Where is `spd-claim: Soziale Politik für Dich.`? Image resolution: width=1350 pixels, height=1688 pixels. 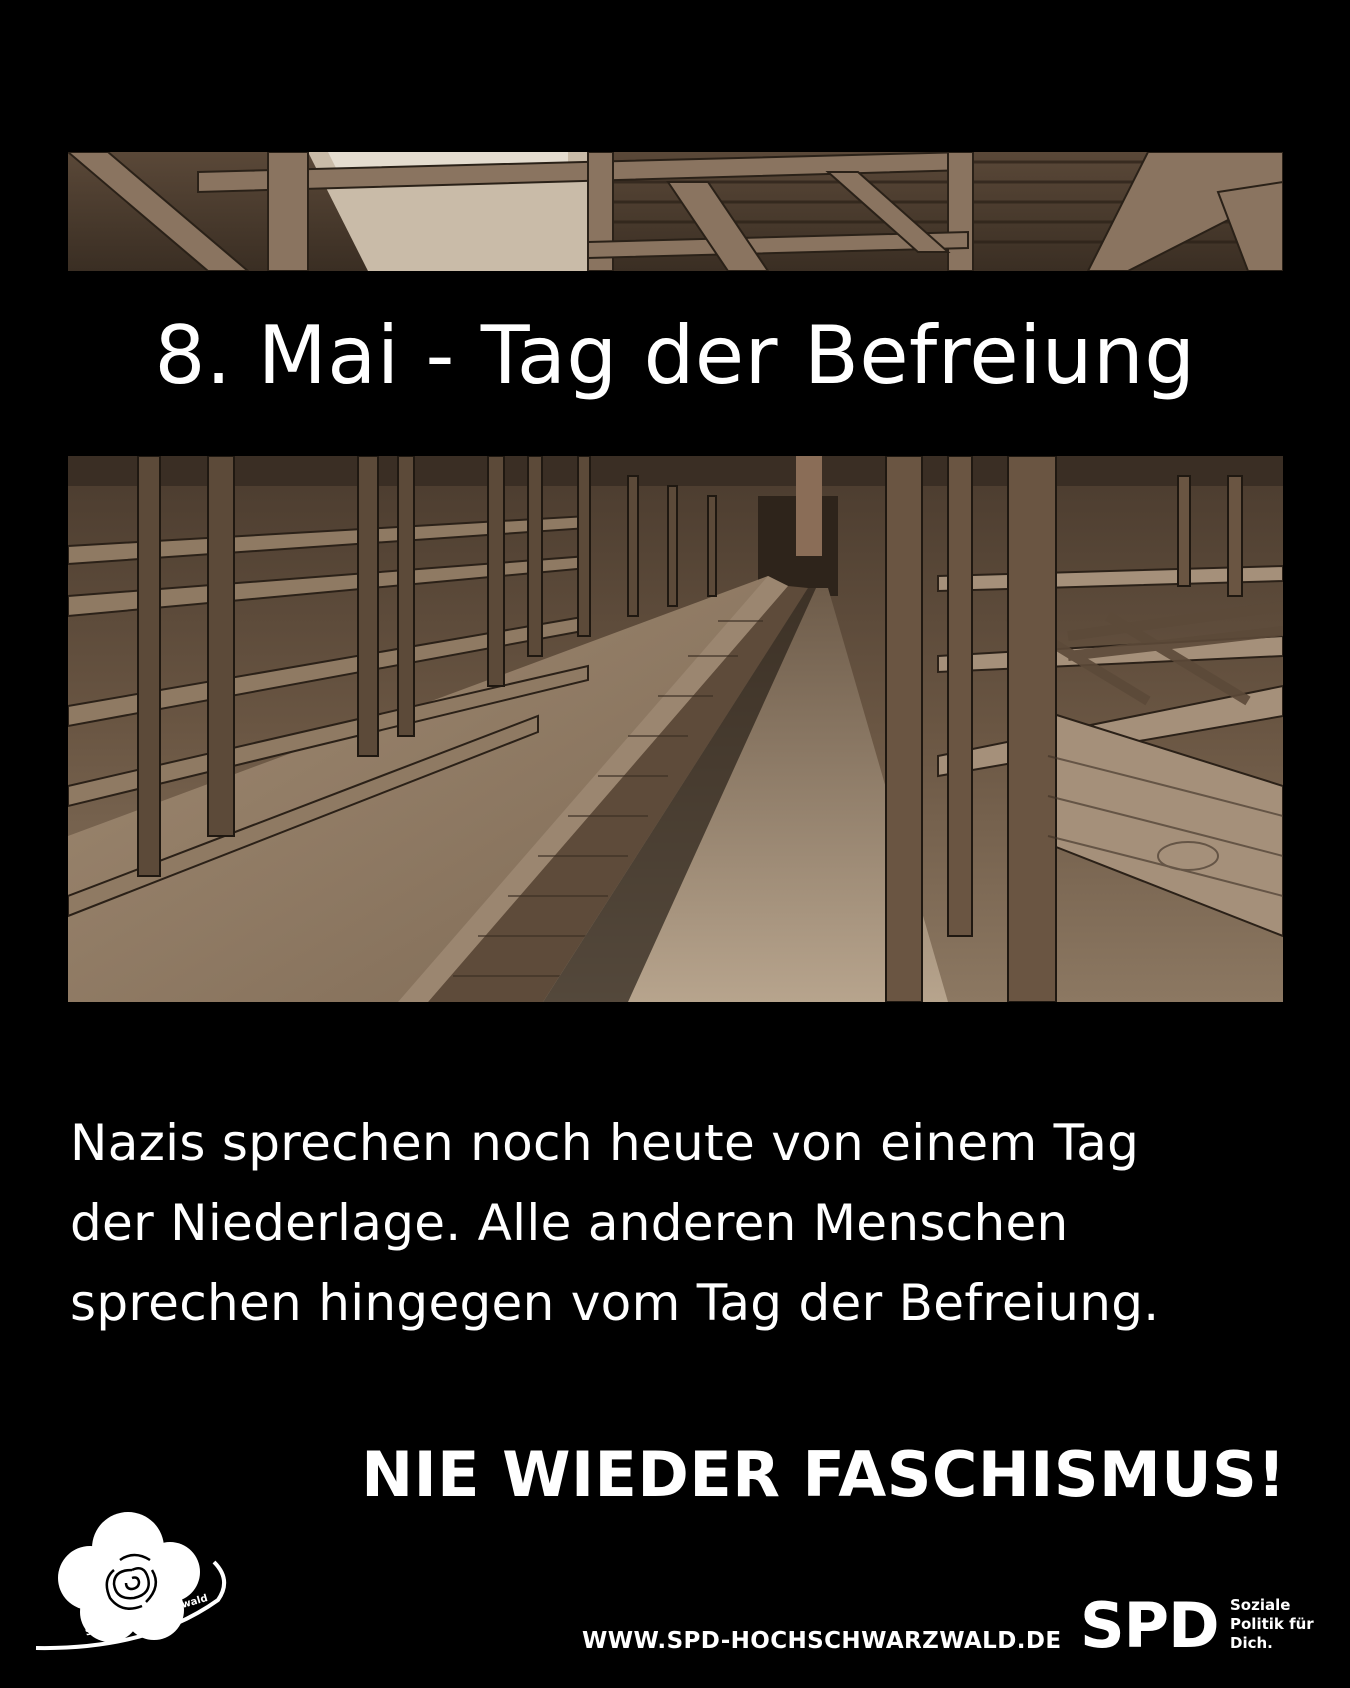 spd-claim: Soziale Politik für Dich. is located at coordinates (1272, 1624).